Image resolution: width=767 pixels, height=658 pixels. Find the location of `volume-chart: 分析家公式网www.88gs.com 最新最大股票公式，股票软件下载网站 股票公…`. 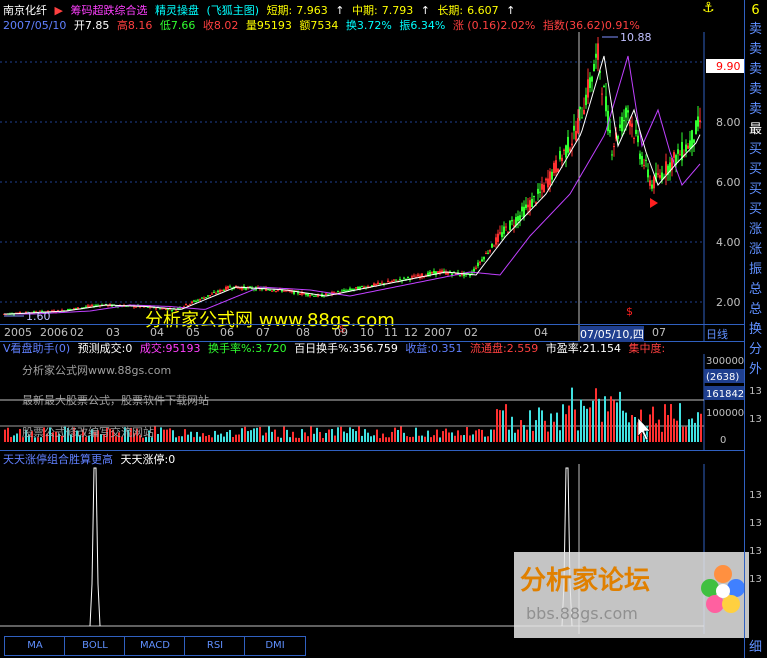

volume-chart: 分析家公式网www.88gs.com 最新最大股票公式，股票软件下载网站 股票公… is located at coordinates (372, 402).